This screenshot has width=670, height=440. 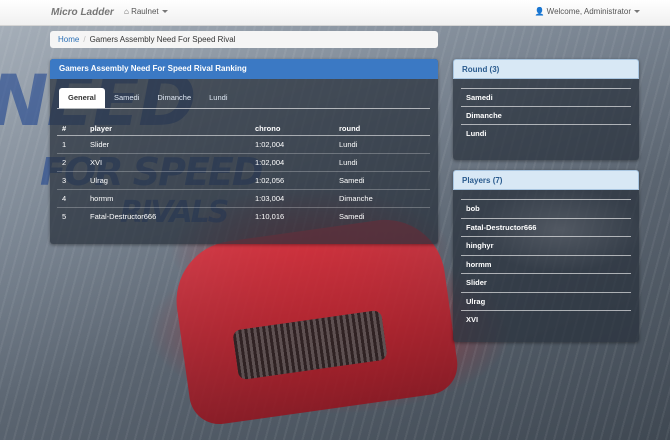 I want to click on user-menu-dropdown: ⌂ Raulnet, so click(x=146, y=11).